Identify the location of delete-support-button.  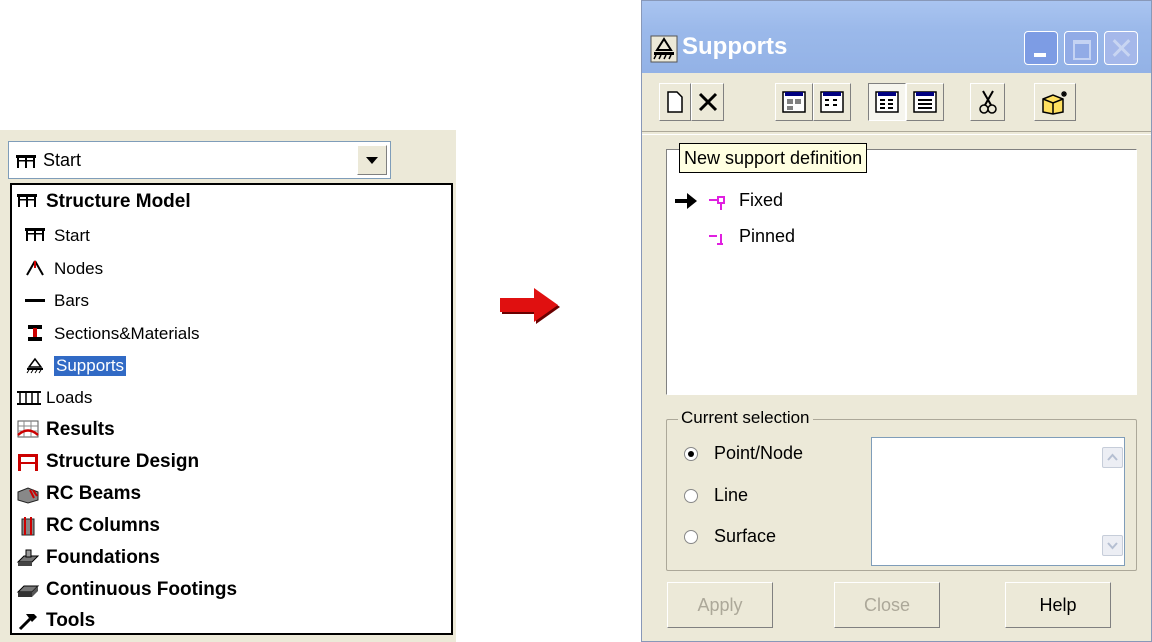
(707, 102).